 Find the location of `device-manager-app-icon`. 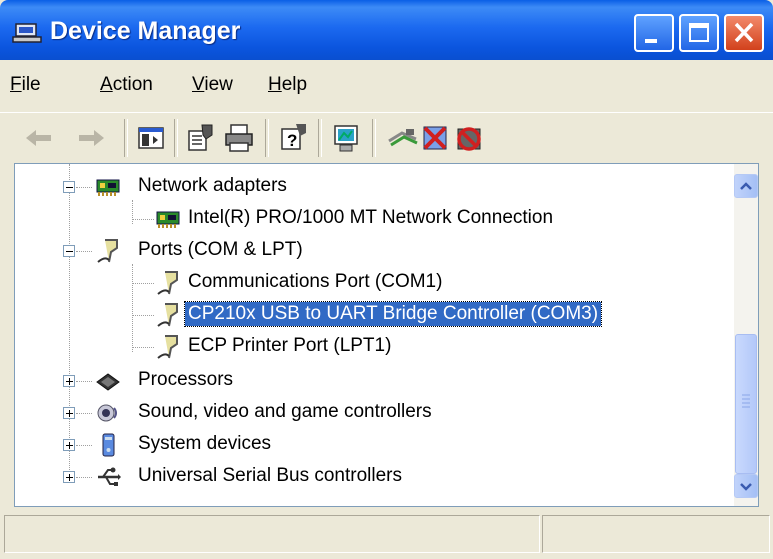

device-manager-app-icon is located at coordinates (27, 33).